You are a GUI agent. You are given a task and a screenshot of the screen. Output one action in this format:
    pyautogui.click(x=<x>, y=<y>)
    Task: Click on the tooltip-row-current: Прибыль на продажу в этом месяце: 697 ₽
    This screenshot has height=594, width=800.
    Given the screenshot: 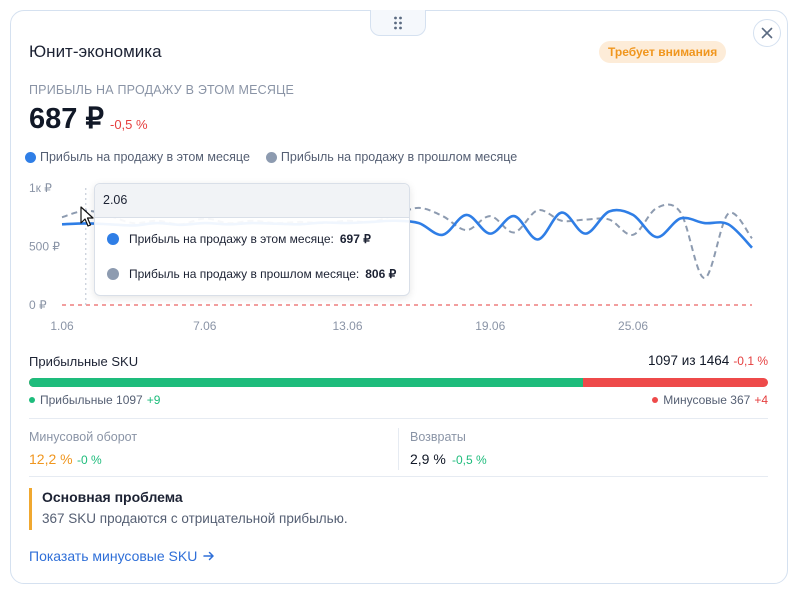 What is the action you would take?
    pyautogui.click(x=239, y=239)
    